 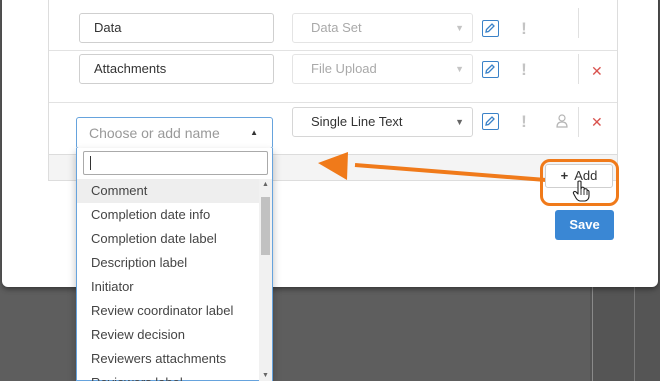 I want to click on hand-pointer-icon, so click(x=581, y=192).